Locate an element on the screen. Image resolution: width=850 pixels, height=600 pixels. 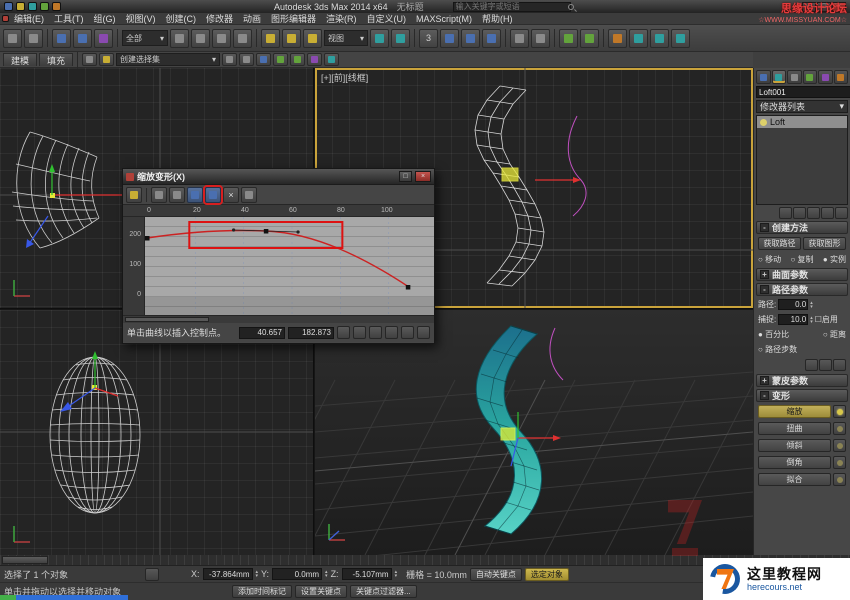
select-object-icon is located at coordinates (179, 38).